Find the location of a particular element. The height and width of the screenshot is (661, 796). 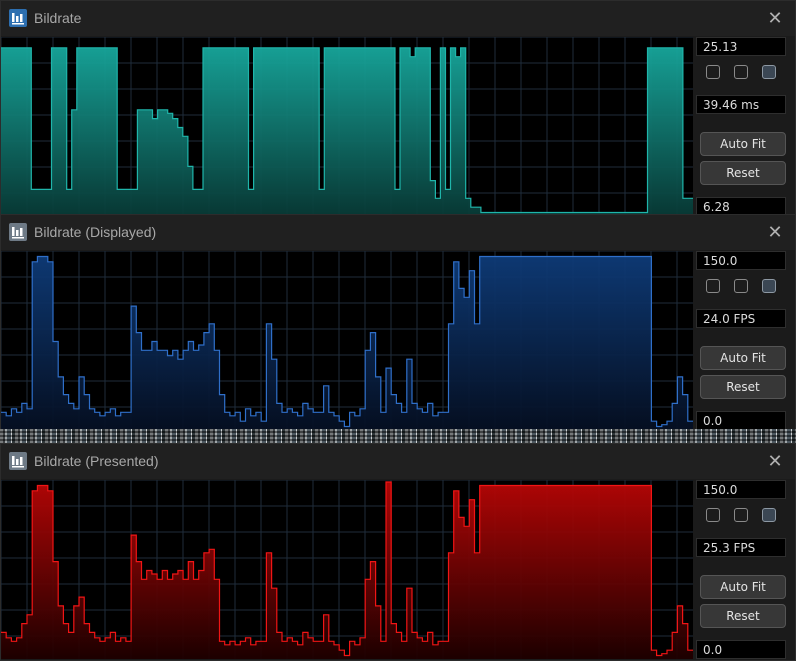

window-title: Bildrate (Displayed) is located at coordinates (95, 232).